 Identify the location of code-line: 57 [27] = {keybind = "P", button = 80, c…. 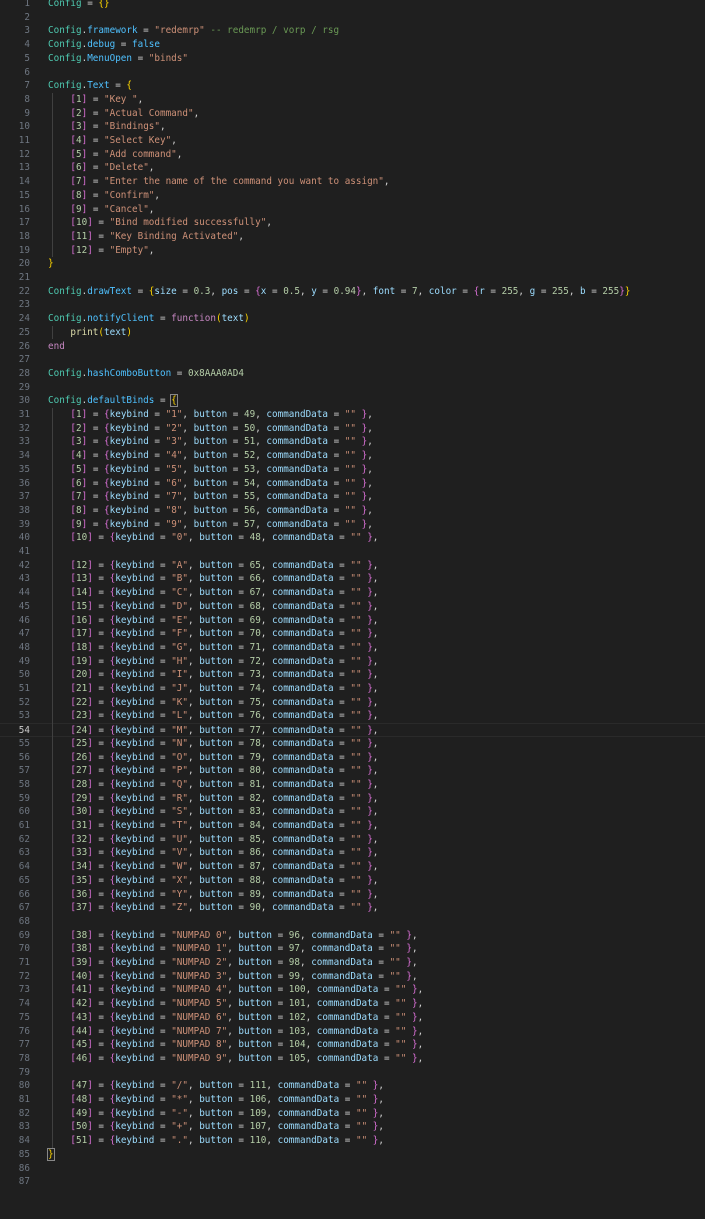
(352, 771).